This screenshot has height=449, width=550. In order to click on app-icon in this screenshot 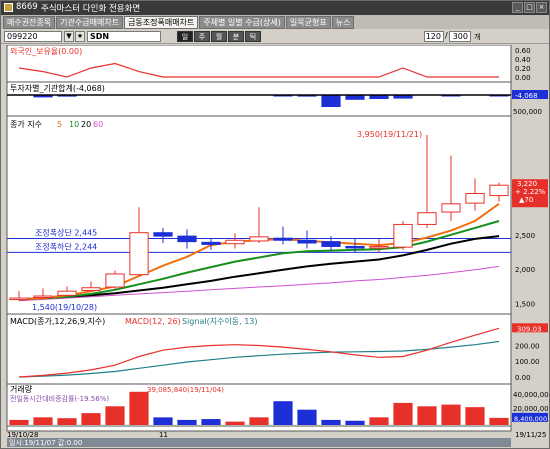, I will do `click(8, 7)`.